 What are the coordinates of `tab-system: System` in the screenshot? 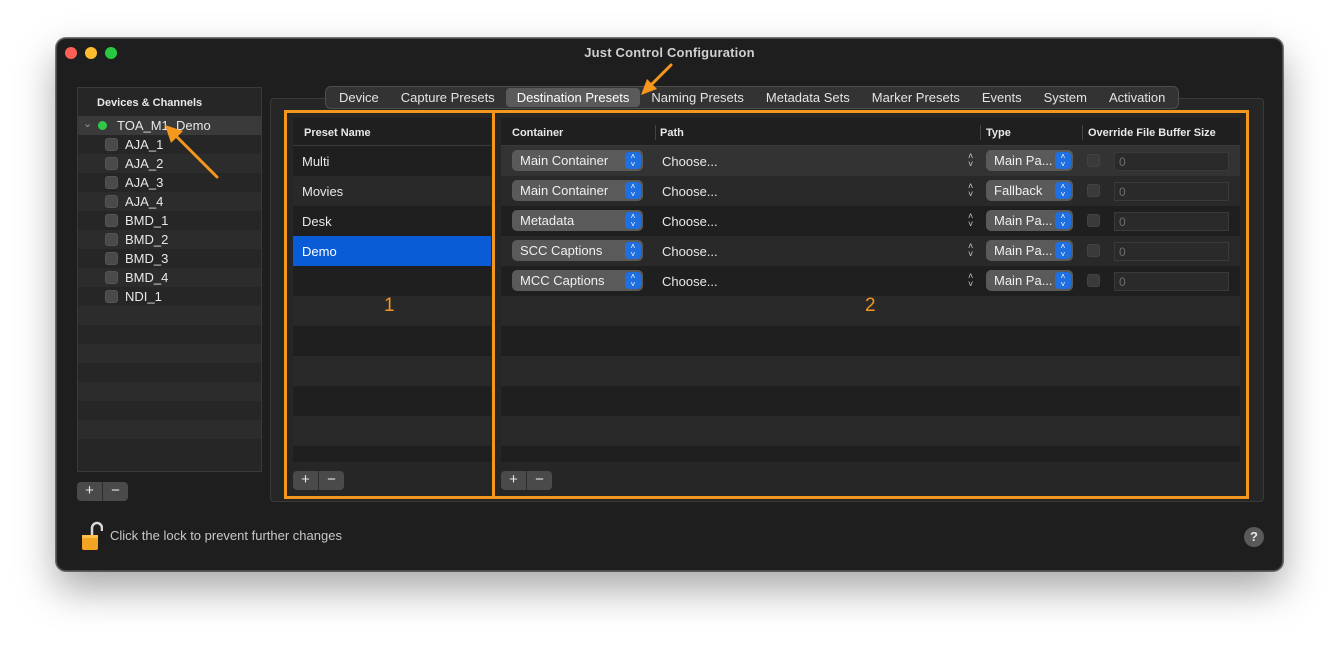 It's located at (1065, 97).